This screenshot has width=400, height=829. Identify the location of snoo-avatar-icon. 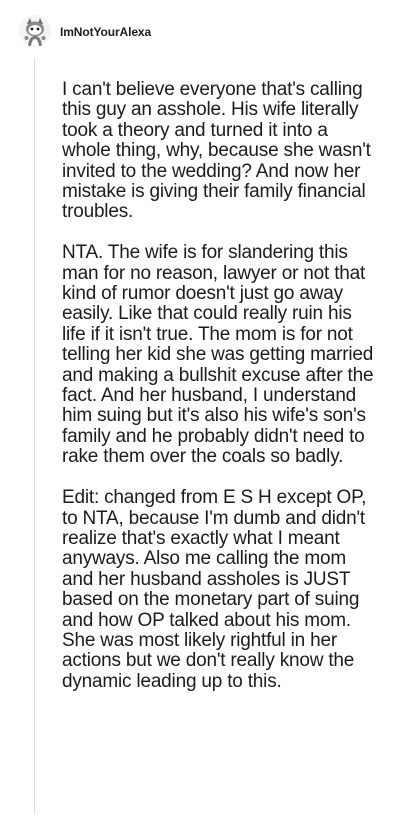
(35, 31).